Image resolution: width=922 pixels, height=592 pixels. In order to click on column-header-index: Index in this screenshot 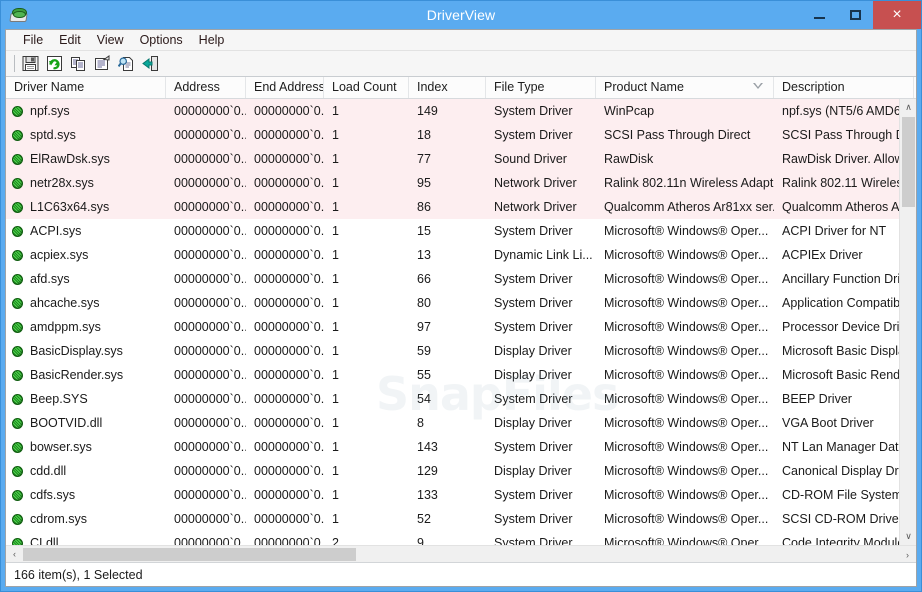, I will do `click(447, 87)`.